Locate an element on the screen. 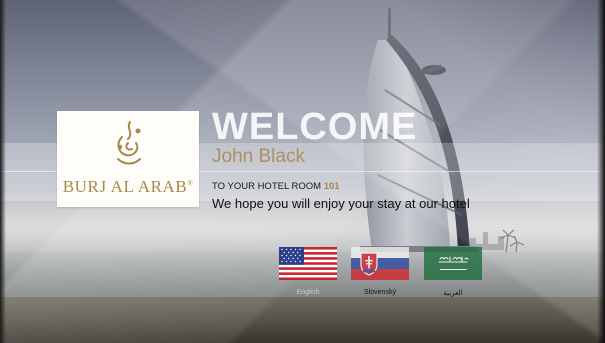  slovakia-flag-icon is located at coordinates (380, 263).